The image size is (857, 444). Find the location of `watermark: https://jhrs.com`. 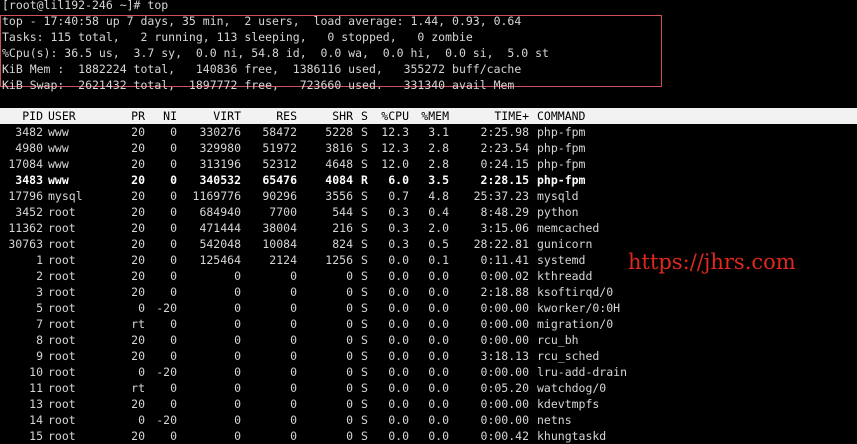

watermark: https://jhrs.com is located at coordinates (712, 262).